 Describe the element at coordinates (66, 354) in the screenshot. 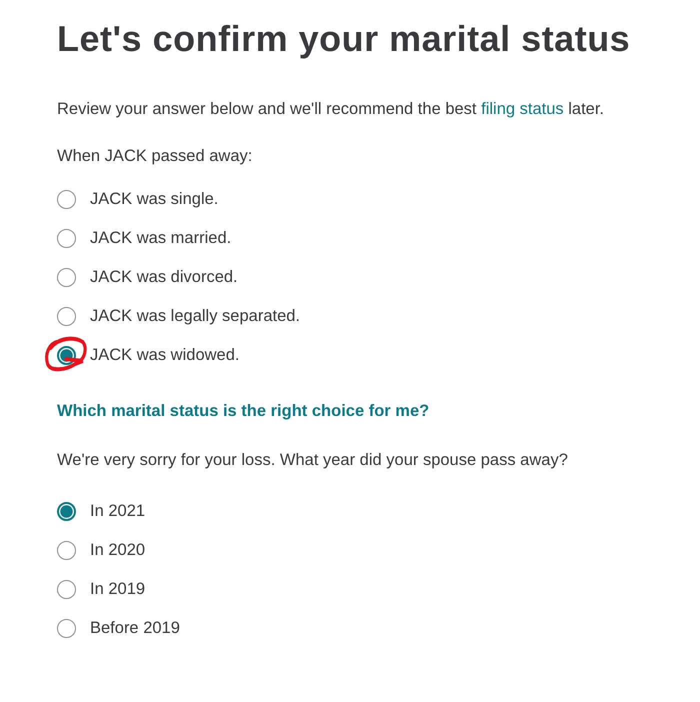

I see `scribble-mark` at that location.